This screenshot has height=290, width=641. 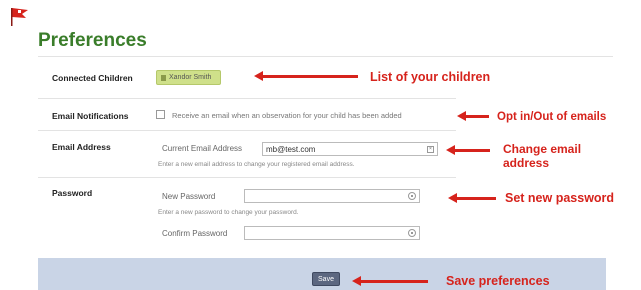 I want to click on child-icon, so click(x=163, y=77).